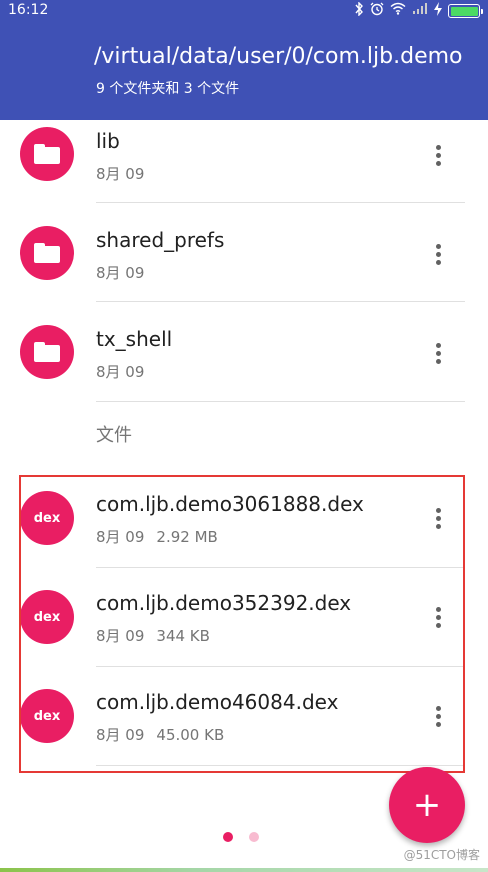  I want to click on add-button: +, so click(427, 805).